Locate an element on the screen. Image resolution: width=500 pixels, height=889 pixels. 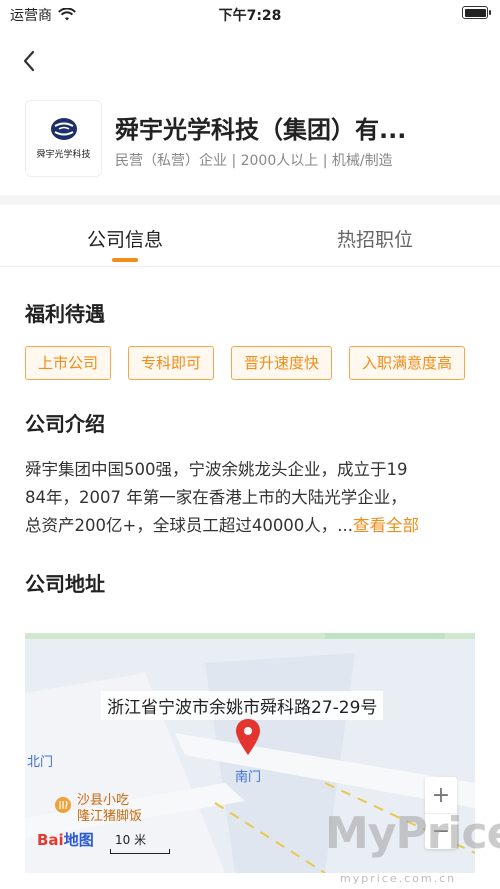
back-button is located at coordinates (29, 61).